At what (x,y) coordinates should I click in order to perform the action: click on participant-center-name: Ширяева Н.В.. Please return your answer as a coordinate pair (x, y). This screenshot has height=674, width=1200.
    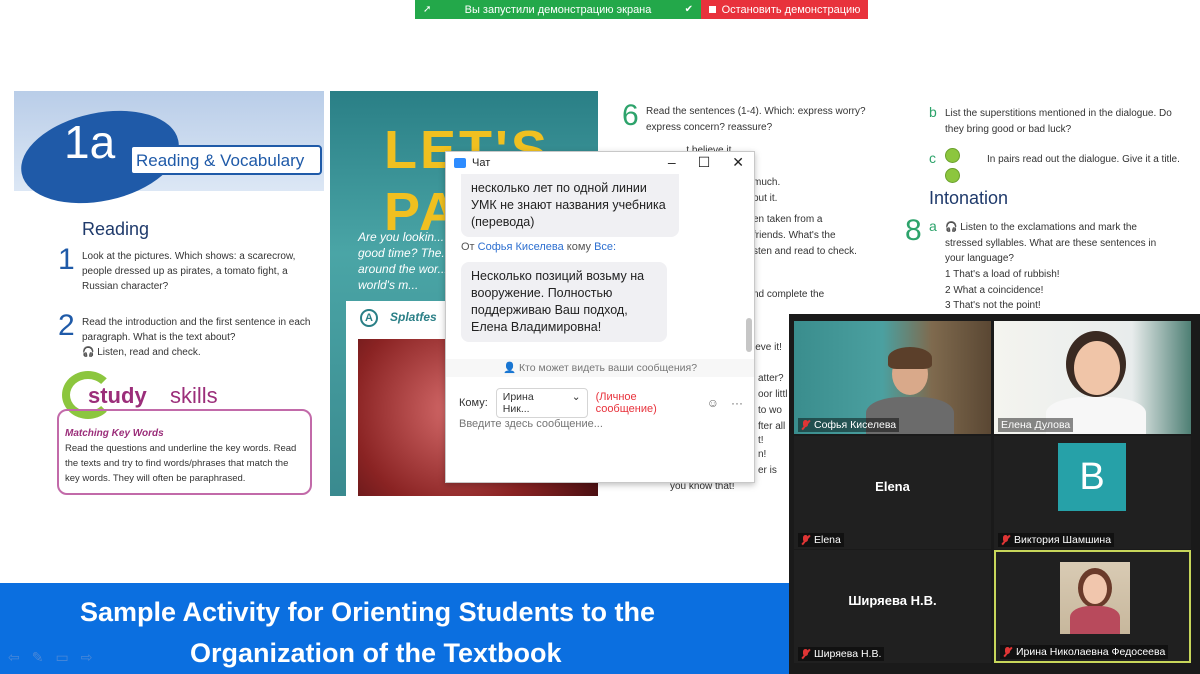
    Looking at the image, I should click on (892, 600).